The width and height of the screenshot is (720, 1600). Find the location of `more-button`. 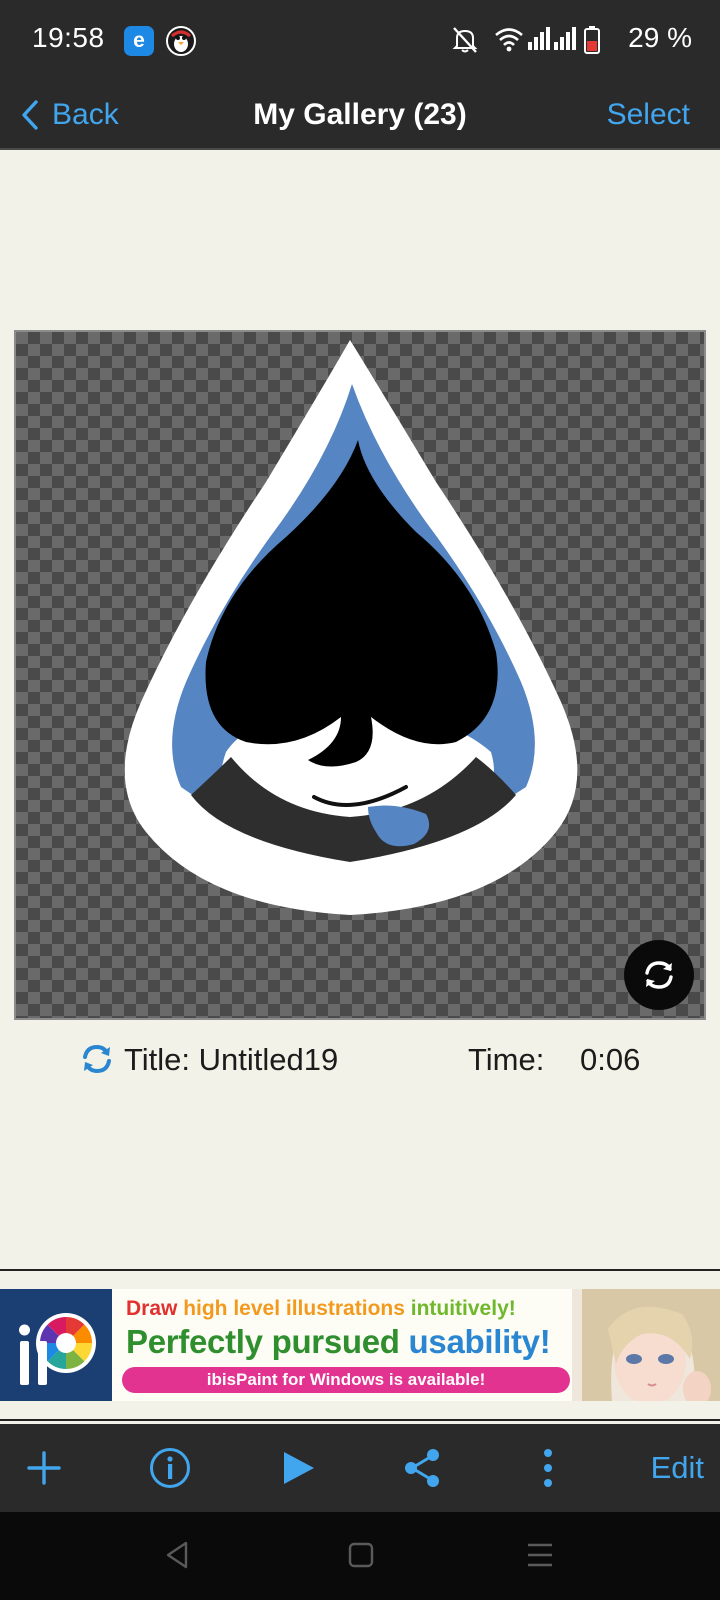

more-button is located at coordinates (548, 1468).